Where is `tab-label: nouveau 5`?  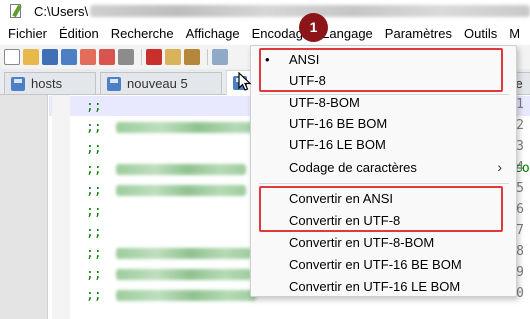 tab-label: nouveau 5 is located at coordinates (157, 83).